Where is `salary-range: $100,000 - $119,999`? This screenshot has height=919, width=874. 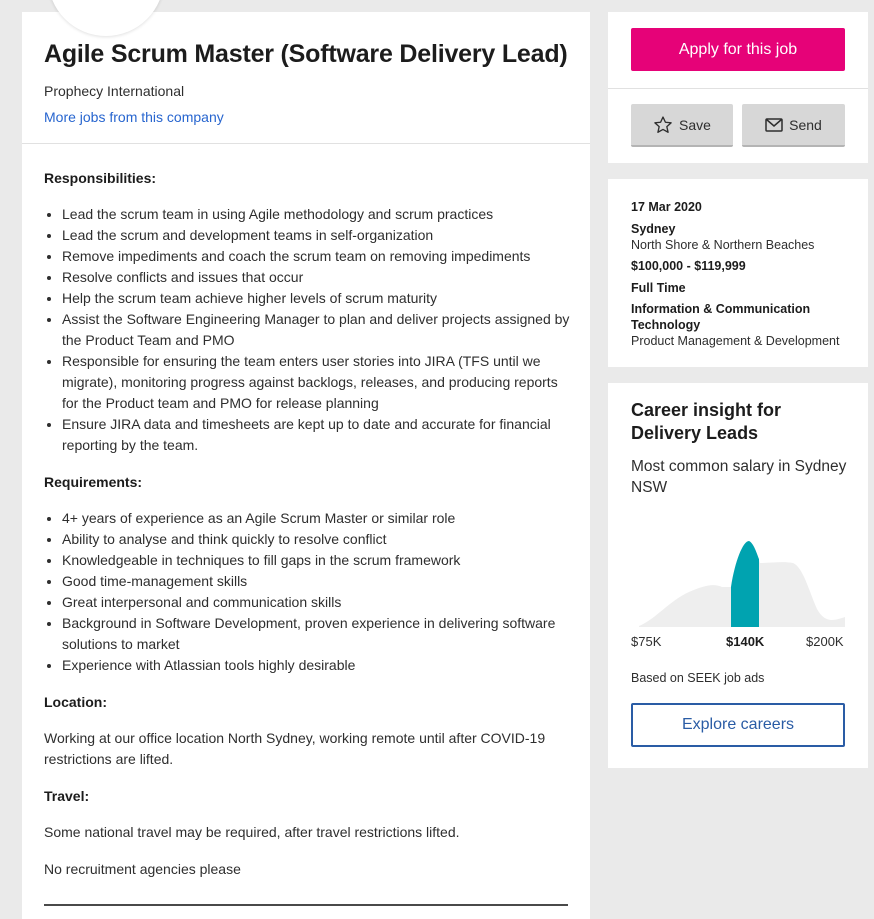
salary-range: $100,000 - $119,999 is located at coordinates (688, 266).